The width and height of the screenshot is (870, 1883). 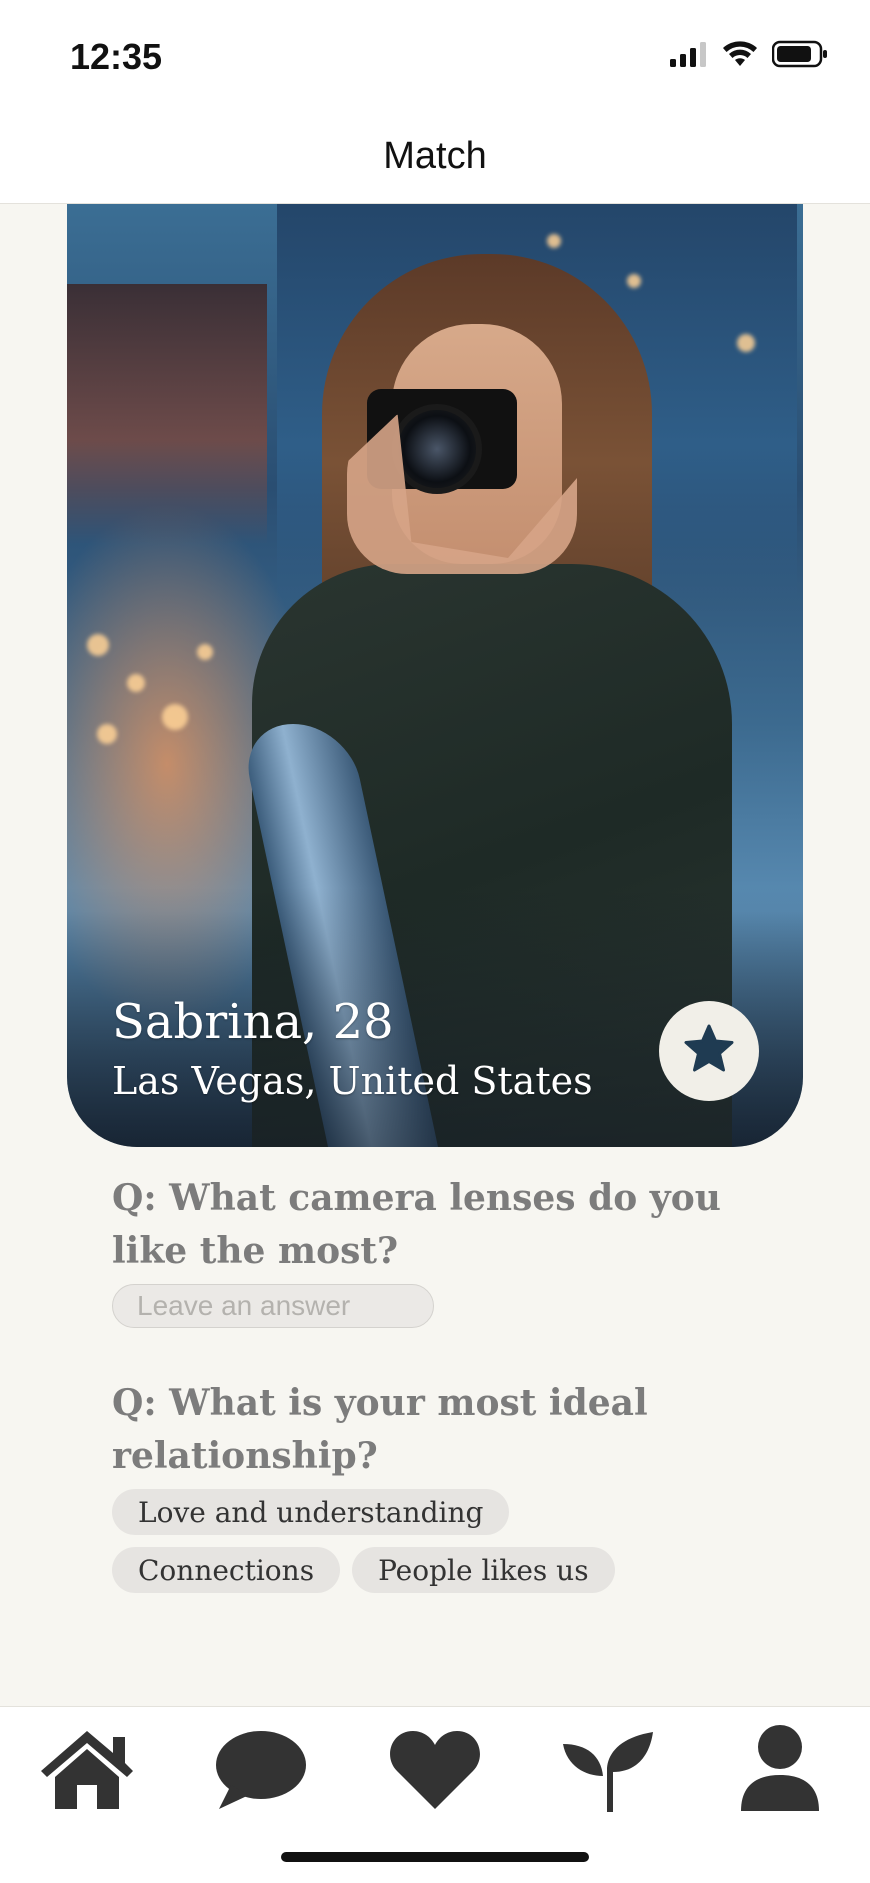 I want to click on tab-likes, so click(x=435, y=1771).